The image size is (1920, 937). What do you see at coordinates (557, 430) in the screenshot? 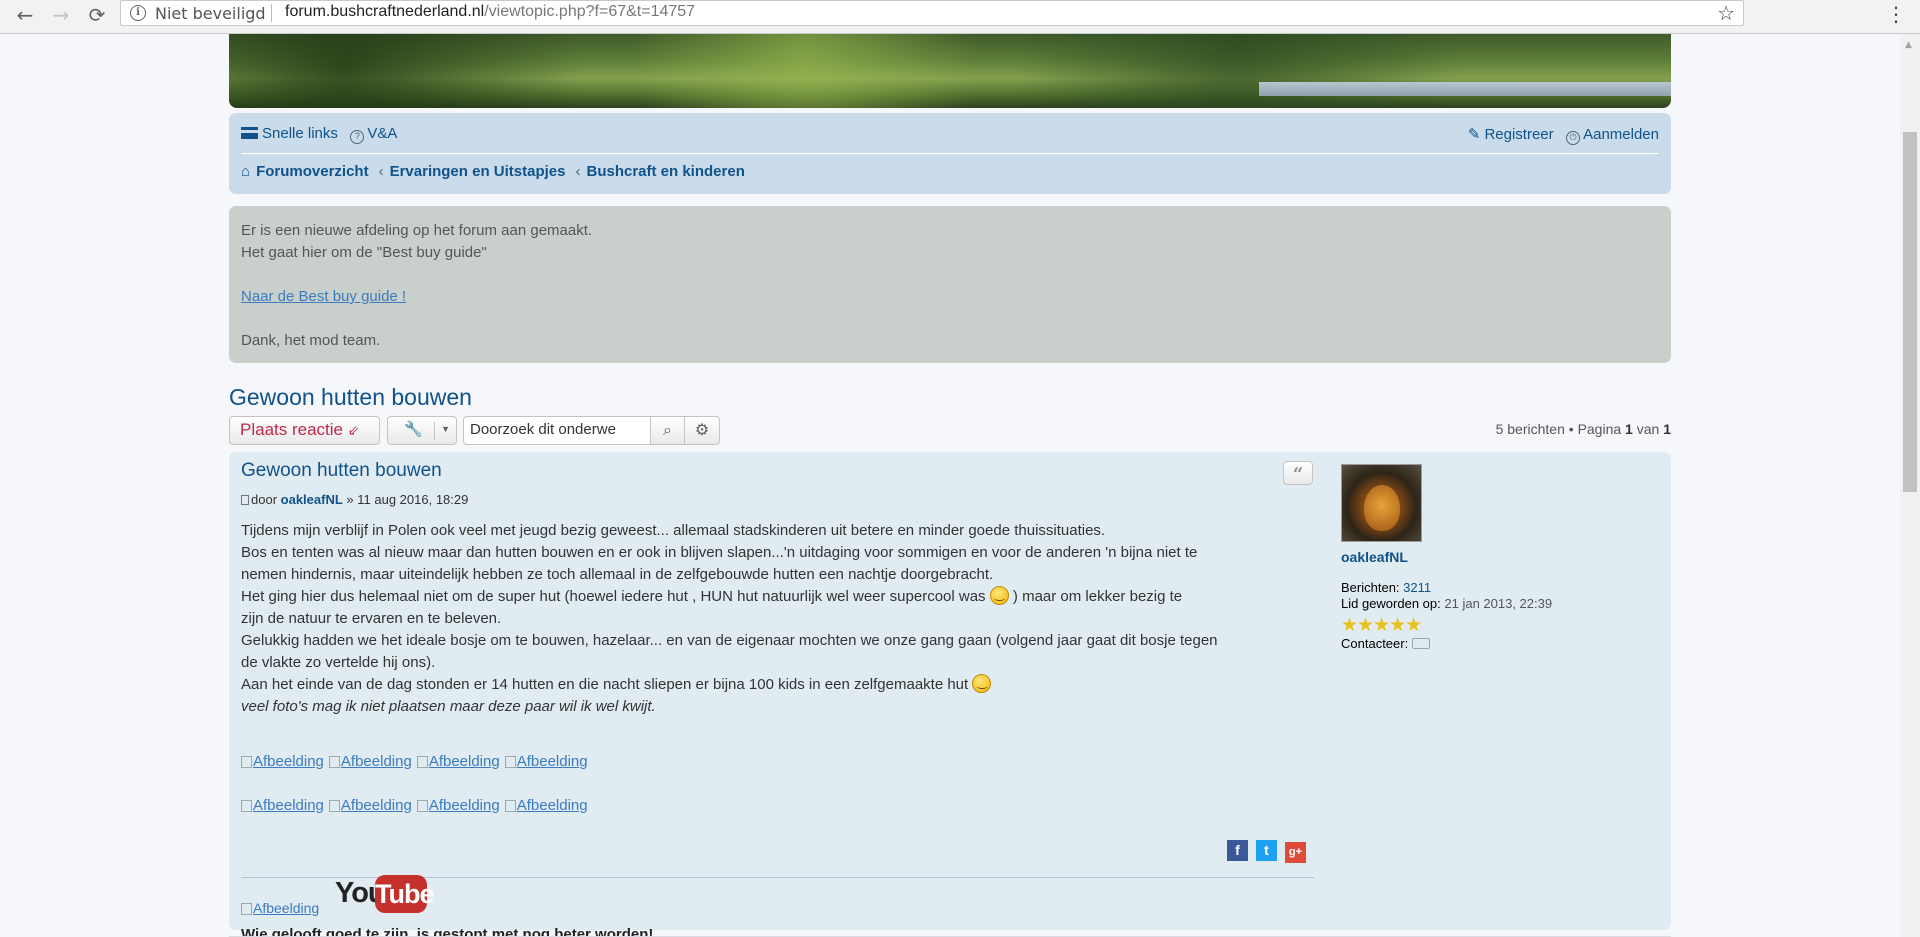
I see `search-input: Doorzoek dit onderwe` at bounding box center [557, 430].